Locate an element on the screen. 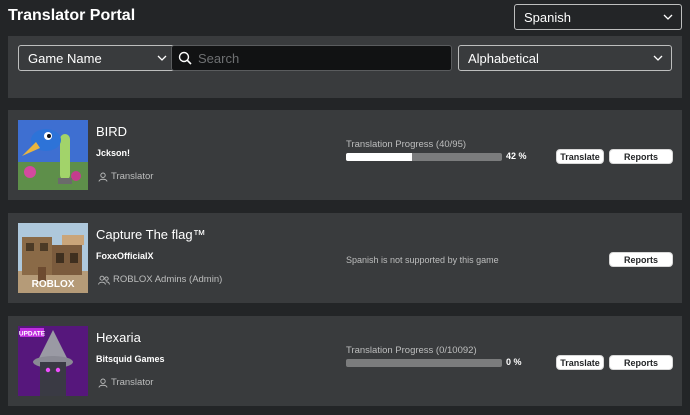  game-thumbnail: UPDATE is located at coordinates (53, 361).